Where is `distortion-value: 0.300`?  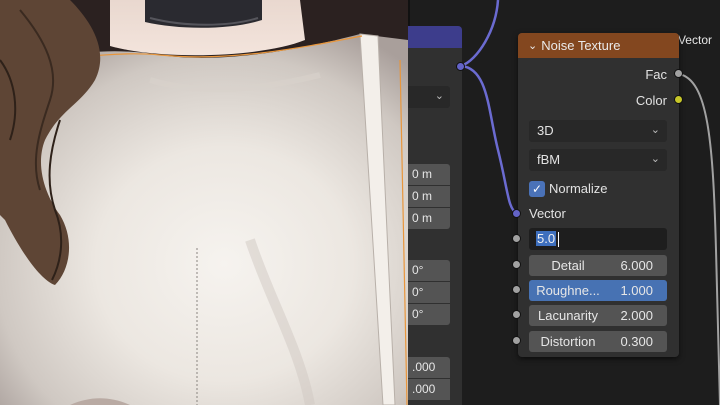 distortion-value: 0.300 is located at coordinates (636, 341).